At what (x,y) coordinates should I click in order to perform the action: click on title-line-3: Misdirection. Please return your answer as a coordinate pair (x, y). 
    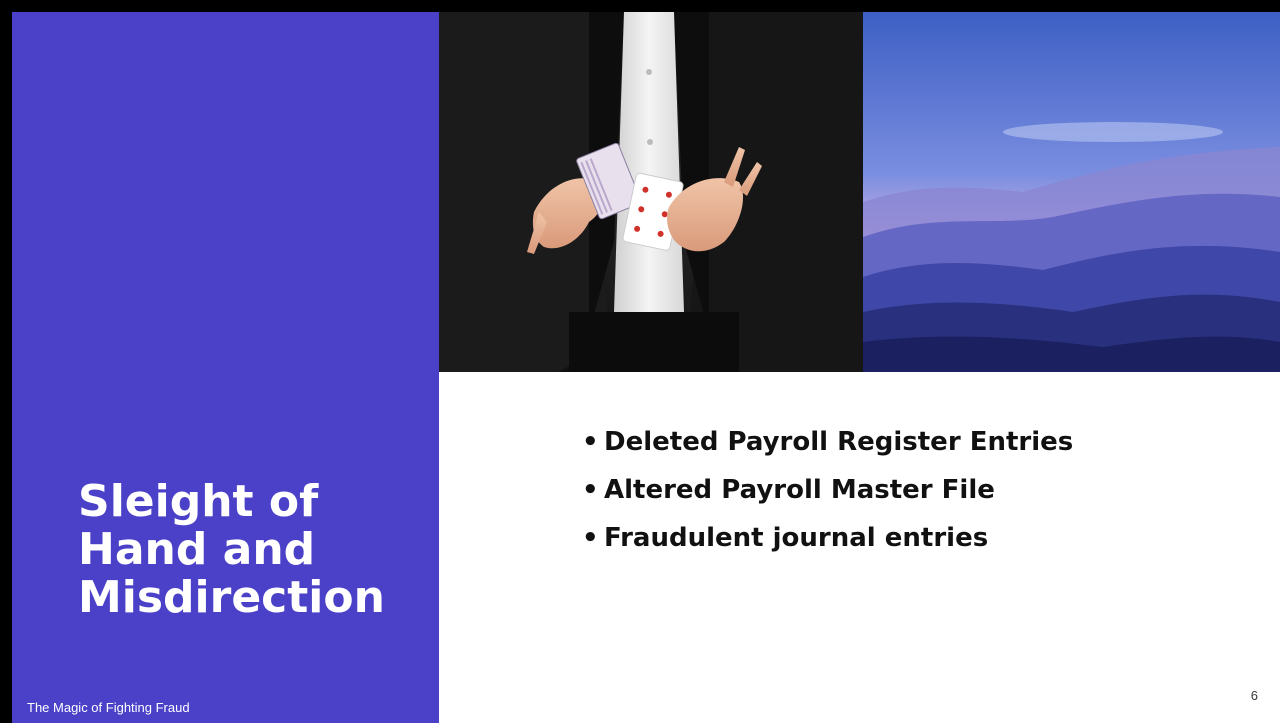
    Looking at the image, I should click on (231, 597).